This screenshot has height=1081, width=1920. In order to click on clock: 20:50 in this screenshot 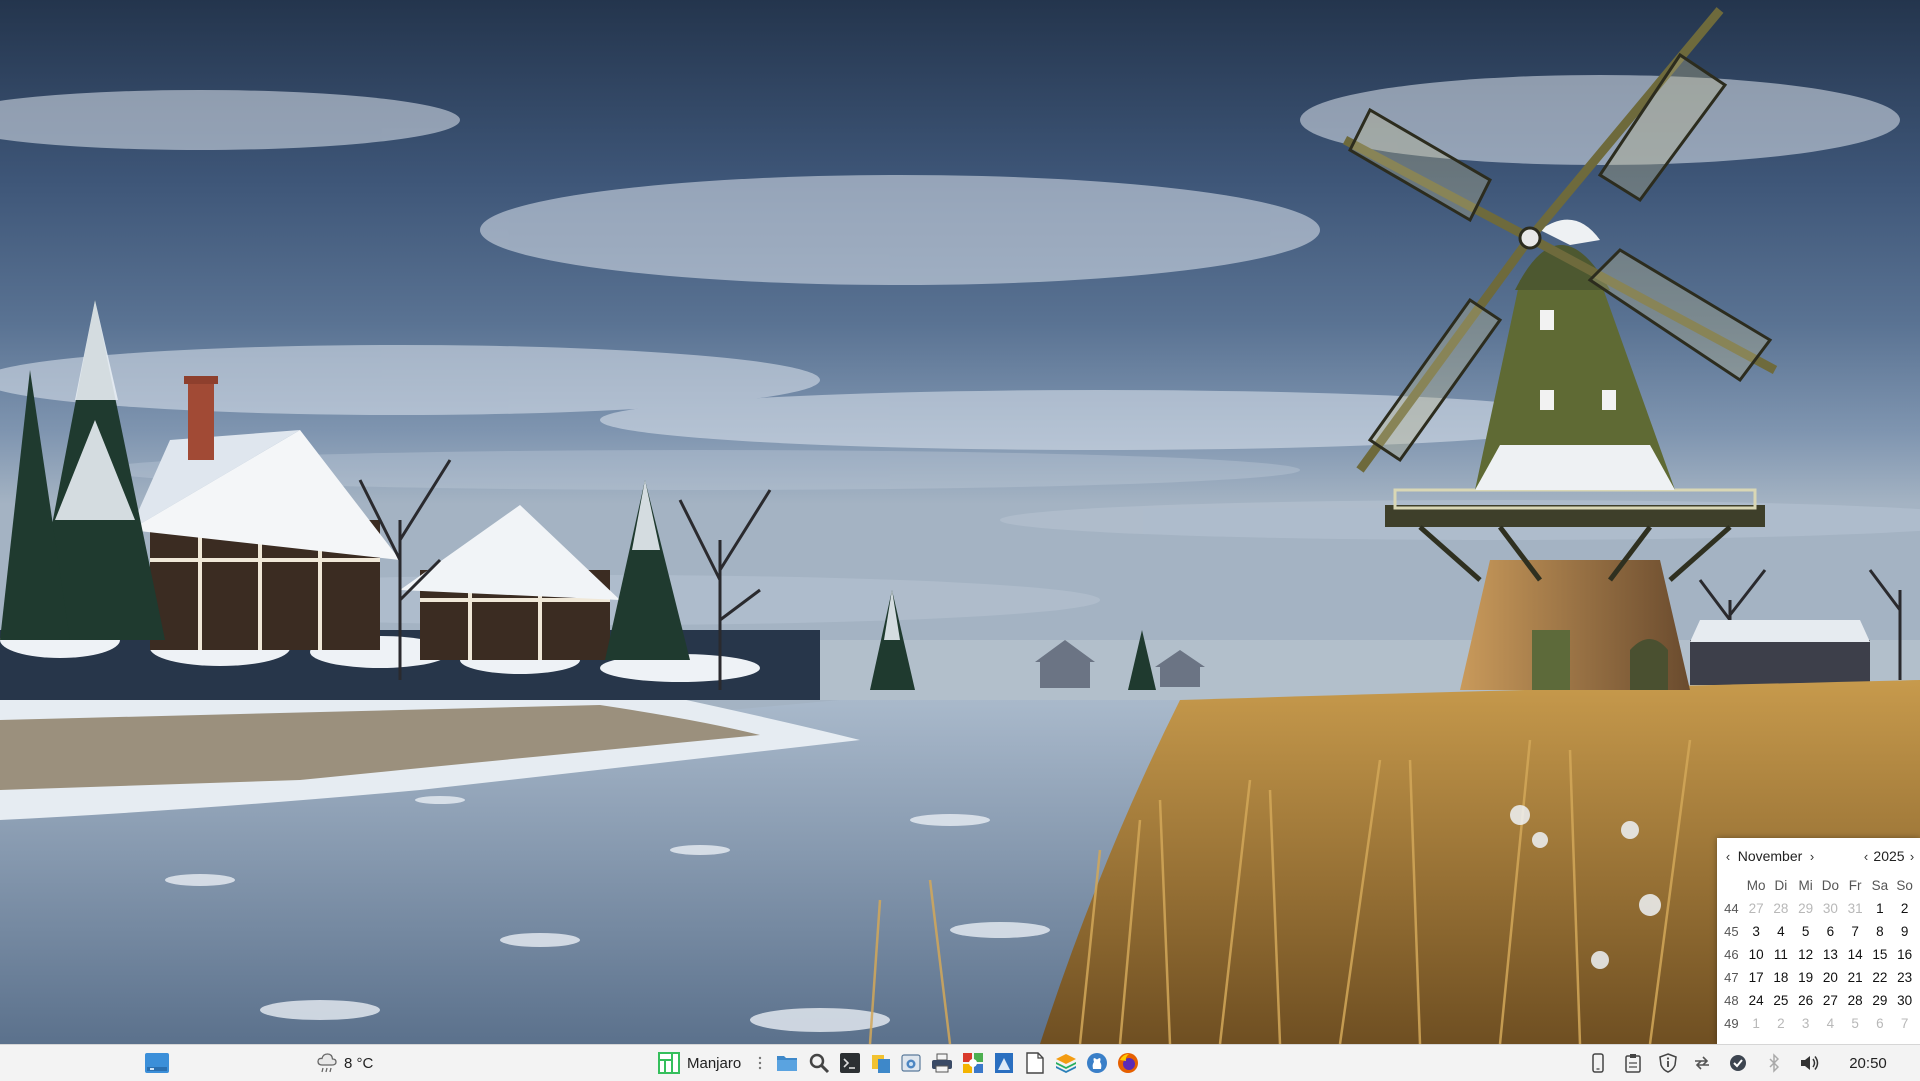, I will do `click(1868, 1063)`.